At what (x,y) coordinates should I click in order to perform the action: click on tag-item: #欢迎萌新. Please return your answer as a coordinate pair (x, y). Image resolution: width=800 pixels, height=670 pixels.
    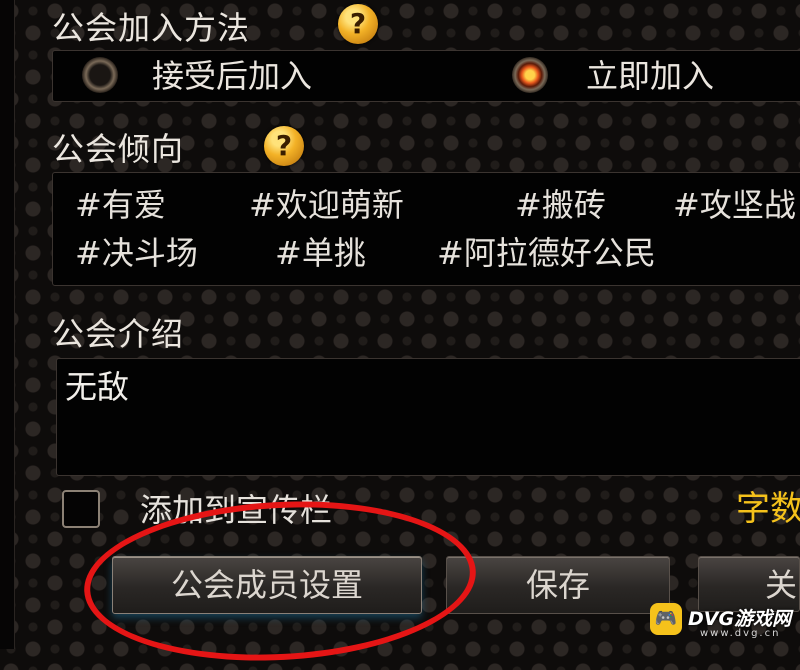
    Looking at the image, I should click on (326, 205).